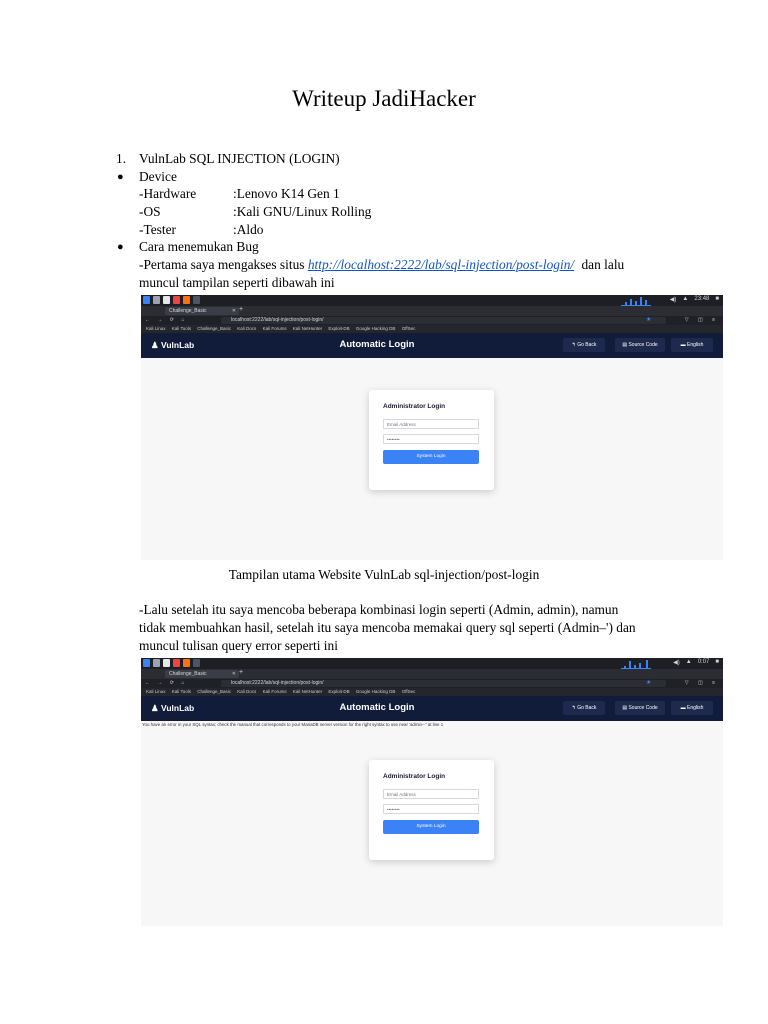 This screenshot has width=768, height=1024. What do you see at coordinates (121, 158) in the screenshot?
I see `item-number: 1.` at bounding box center [121, 158].